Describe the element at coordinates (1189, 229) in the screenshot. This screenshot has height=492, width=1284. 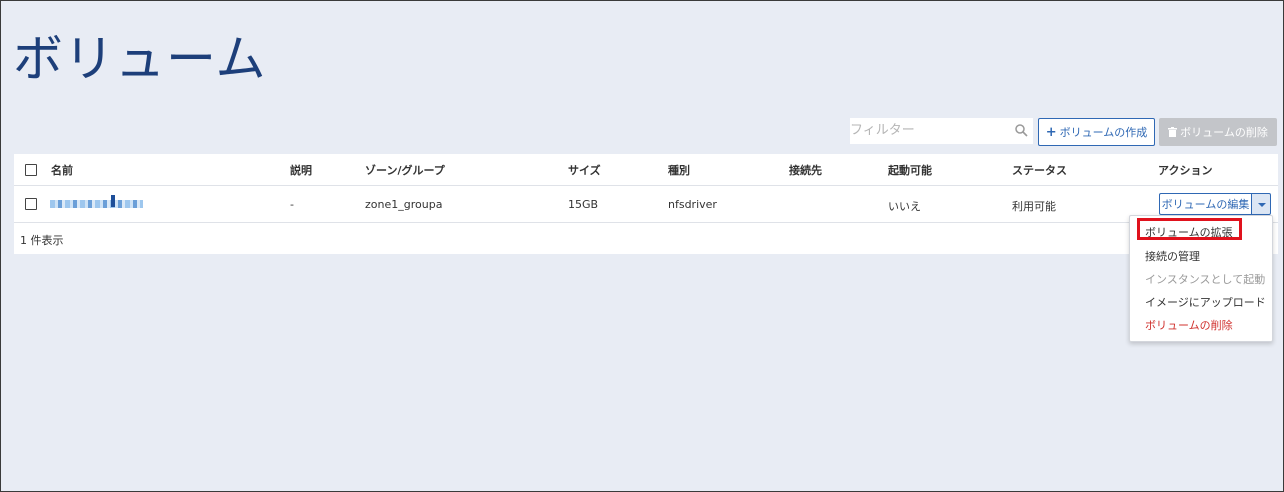
I see `highlight-annotation` at that location.